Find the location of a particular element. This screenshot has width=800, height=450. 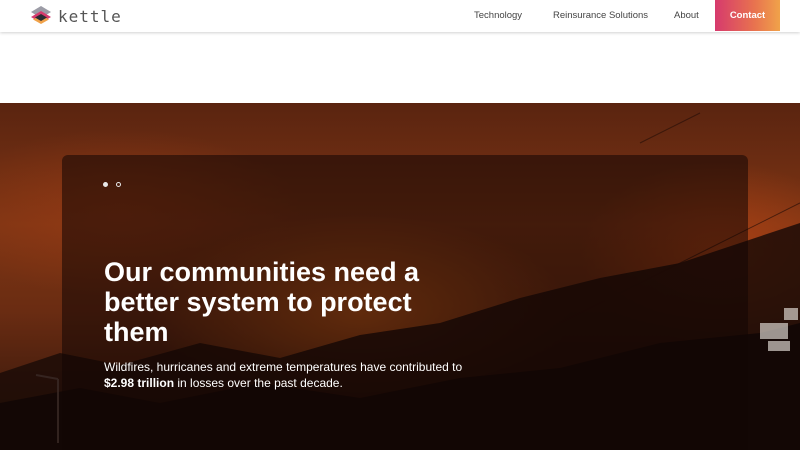

hero-body-suffix: in losses over the past decade. is located at coordinates (258, 383).